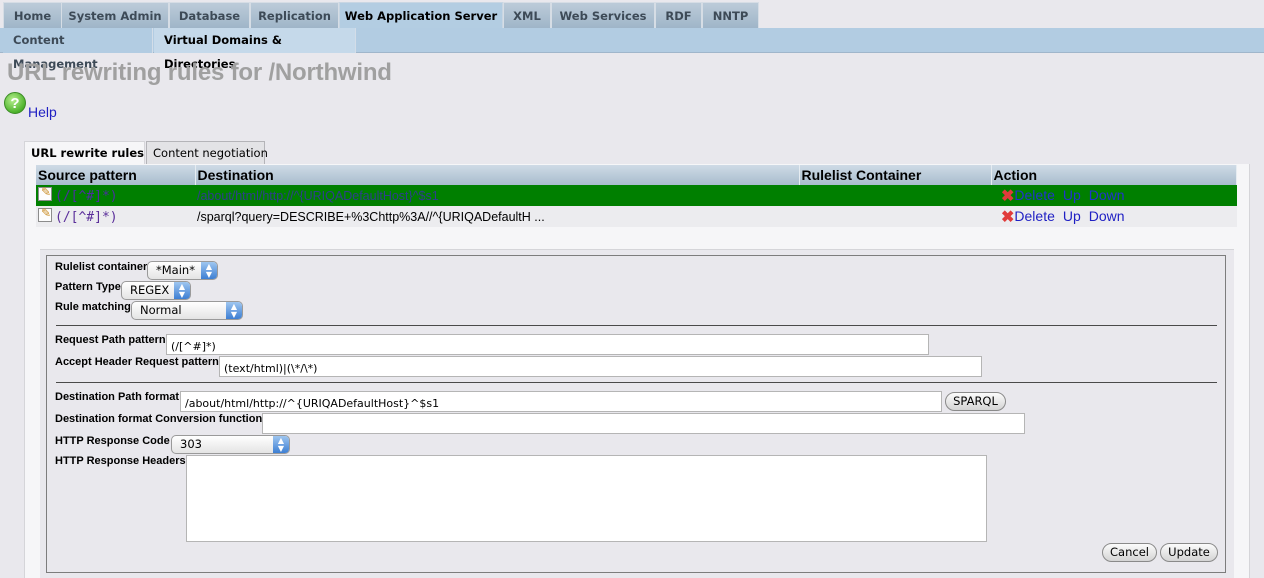  I want to click on tab-home: Home, so click(32, 15).